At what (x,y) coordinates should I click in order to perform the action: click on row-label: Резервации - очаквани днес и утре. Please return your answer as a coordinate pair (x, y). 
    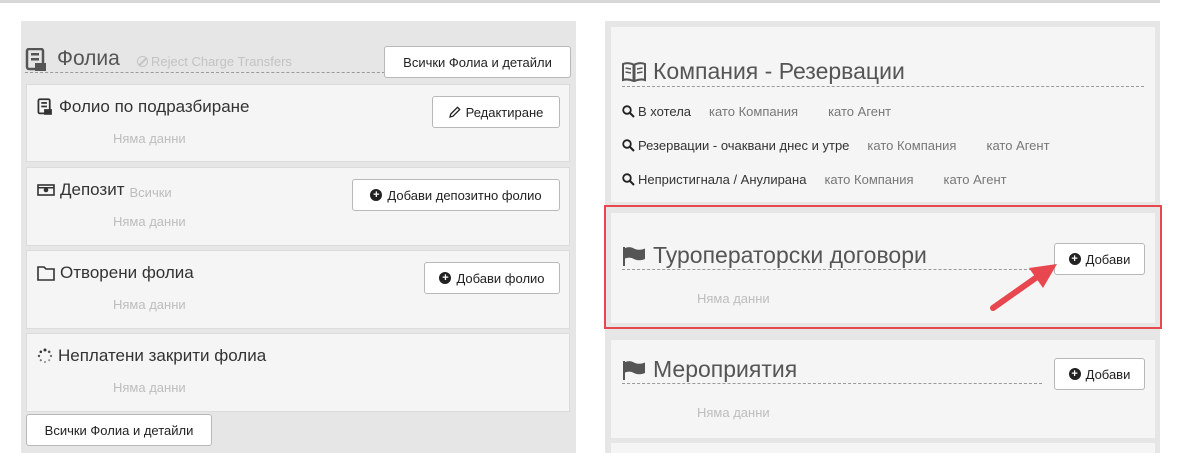
    Looking at the image, I should click on (743, 145).